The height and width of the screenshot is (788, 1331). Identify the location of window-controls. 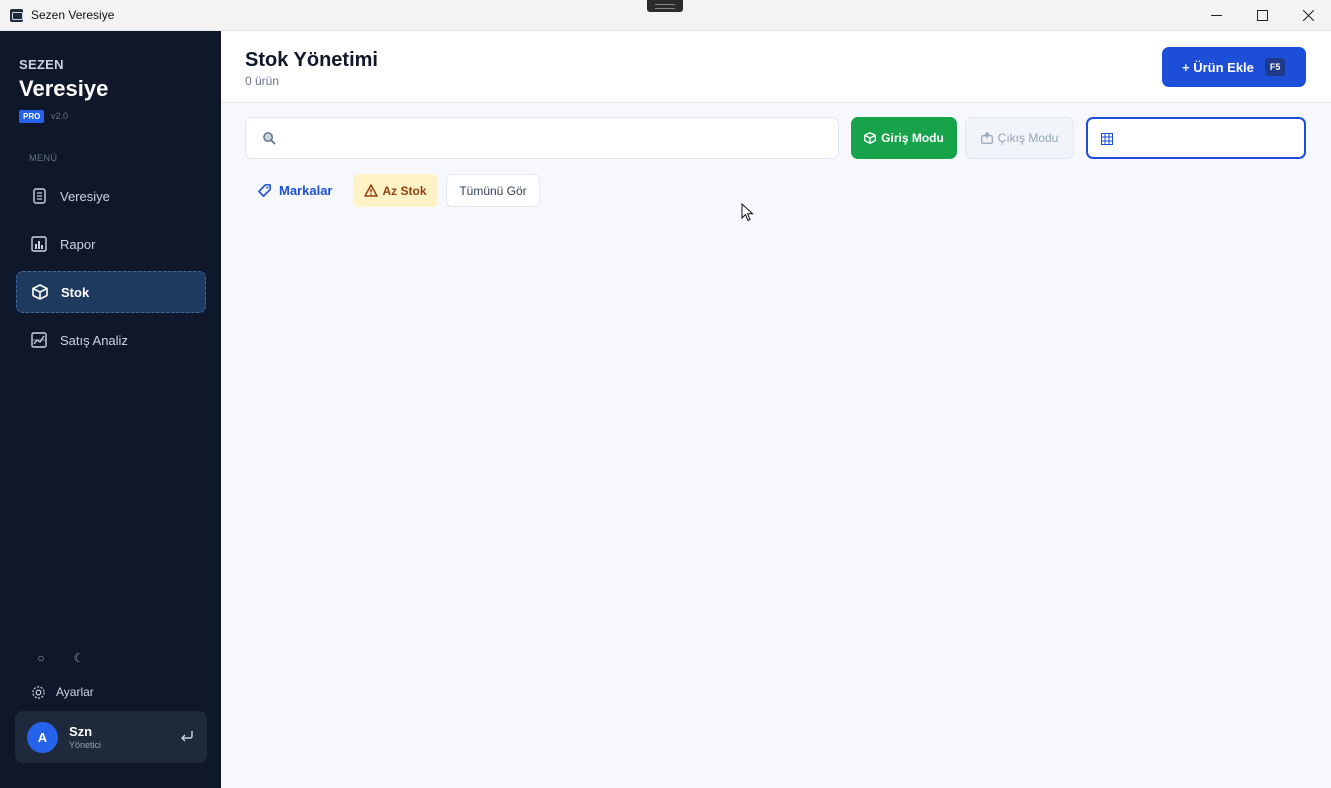
(1262, 15).